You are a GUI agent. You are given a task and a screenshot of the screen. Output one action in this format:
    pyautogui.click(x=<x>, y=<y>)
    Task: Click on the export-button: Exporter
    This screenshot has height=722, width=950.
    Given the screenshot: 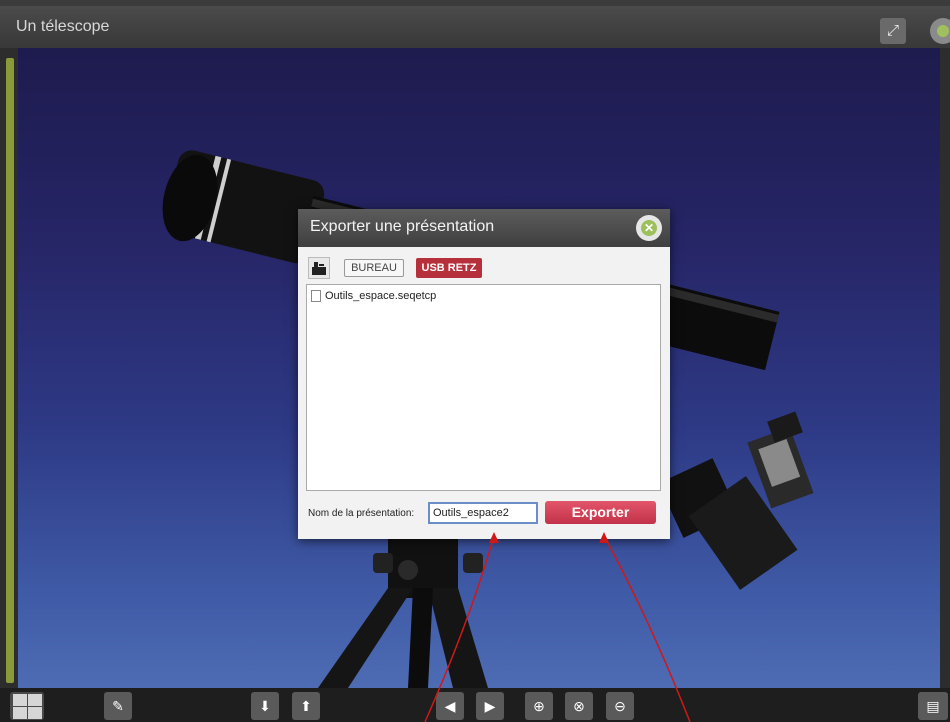 What is the action you would take?
    pyautogui.click(x=600, y=512)
    